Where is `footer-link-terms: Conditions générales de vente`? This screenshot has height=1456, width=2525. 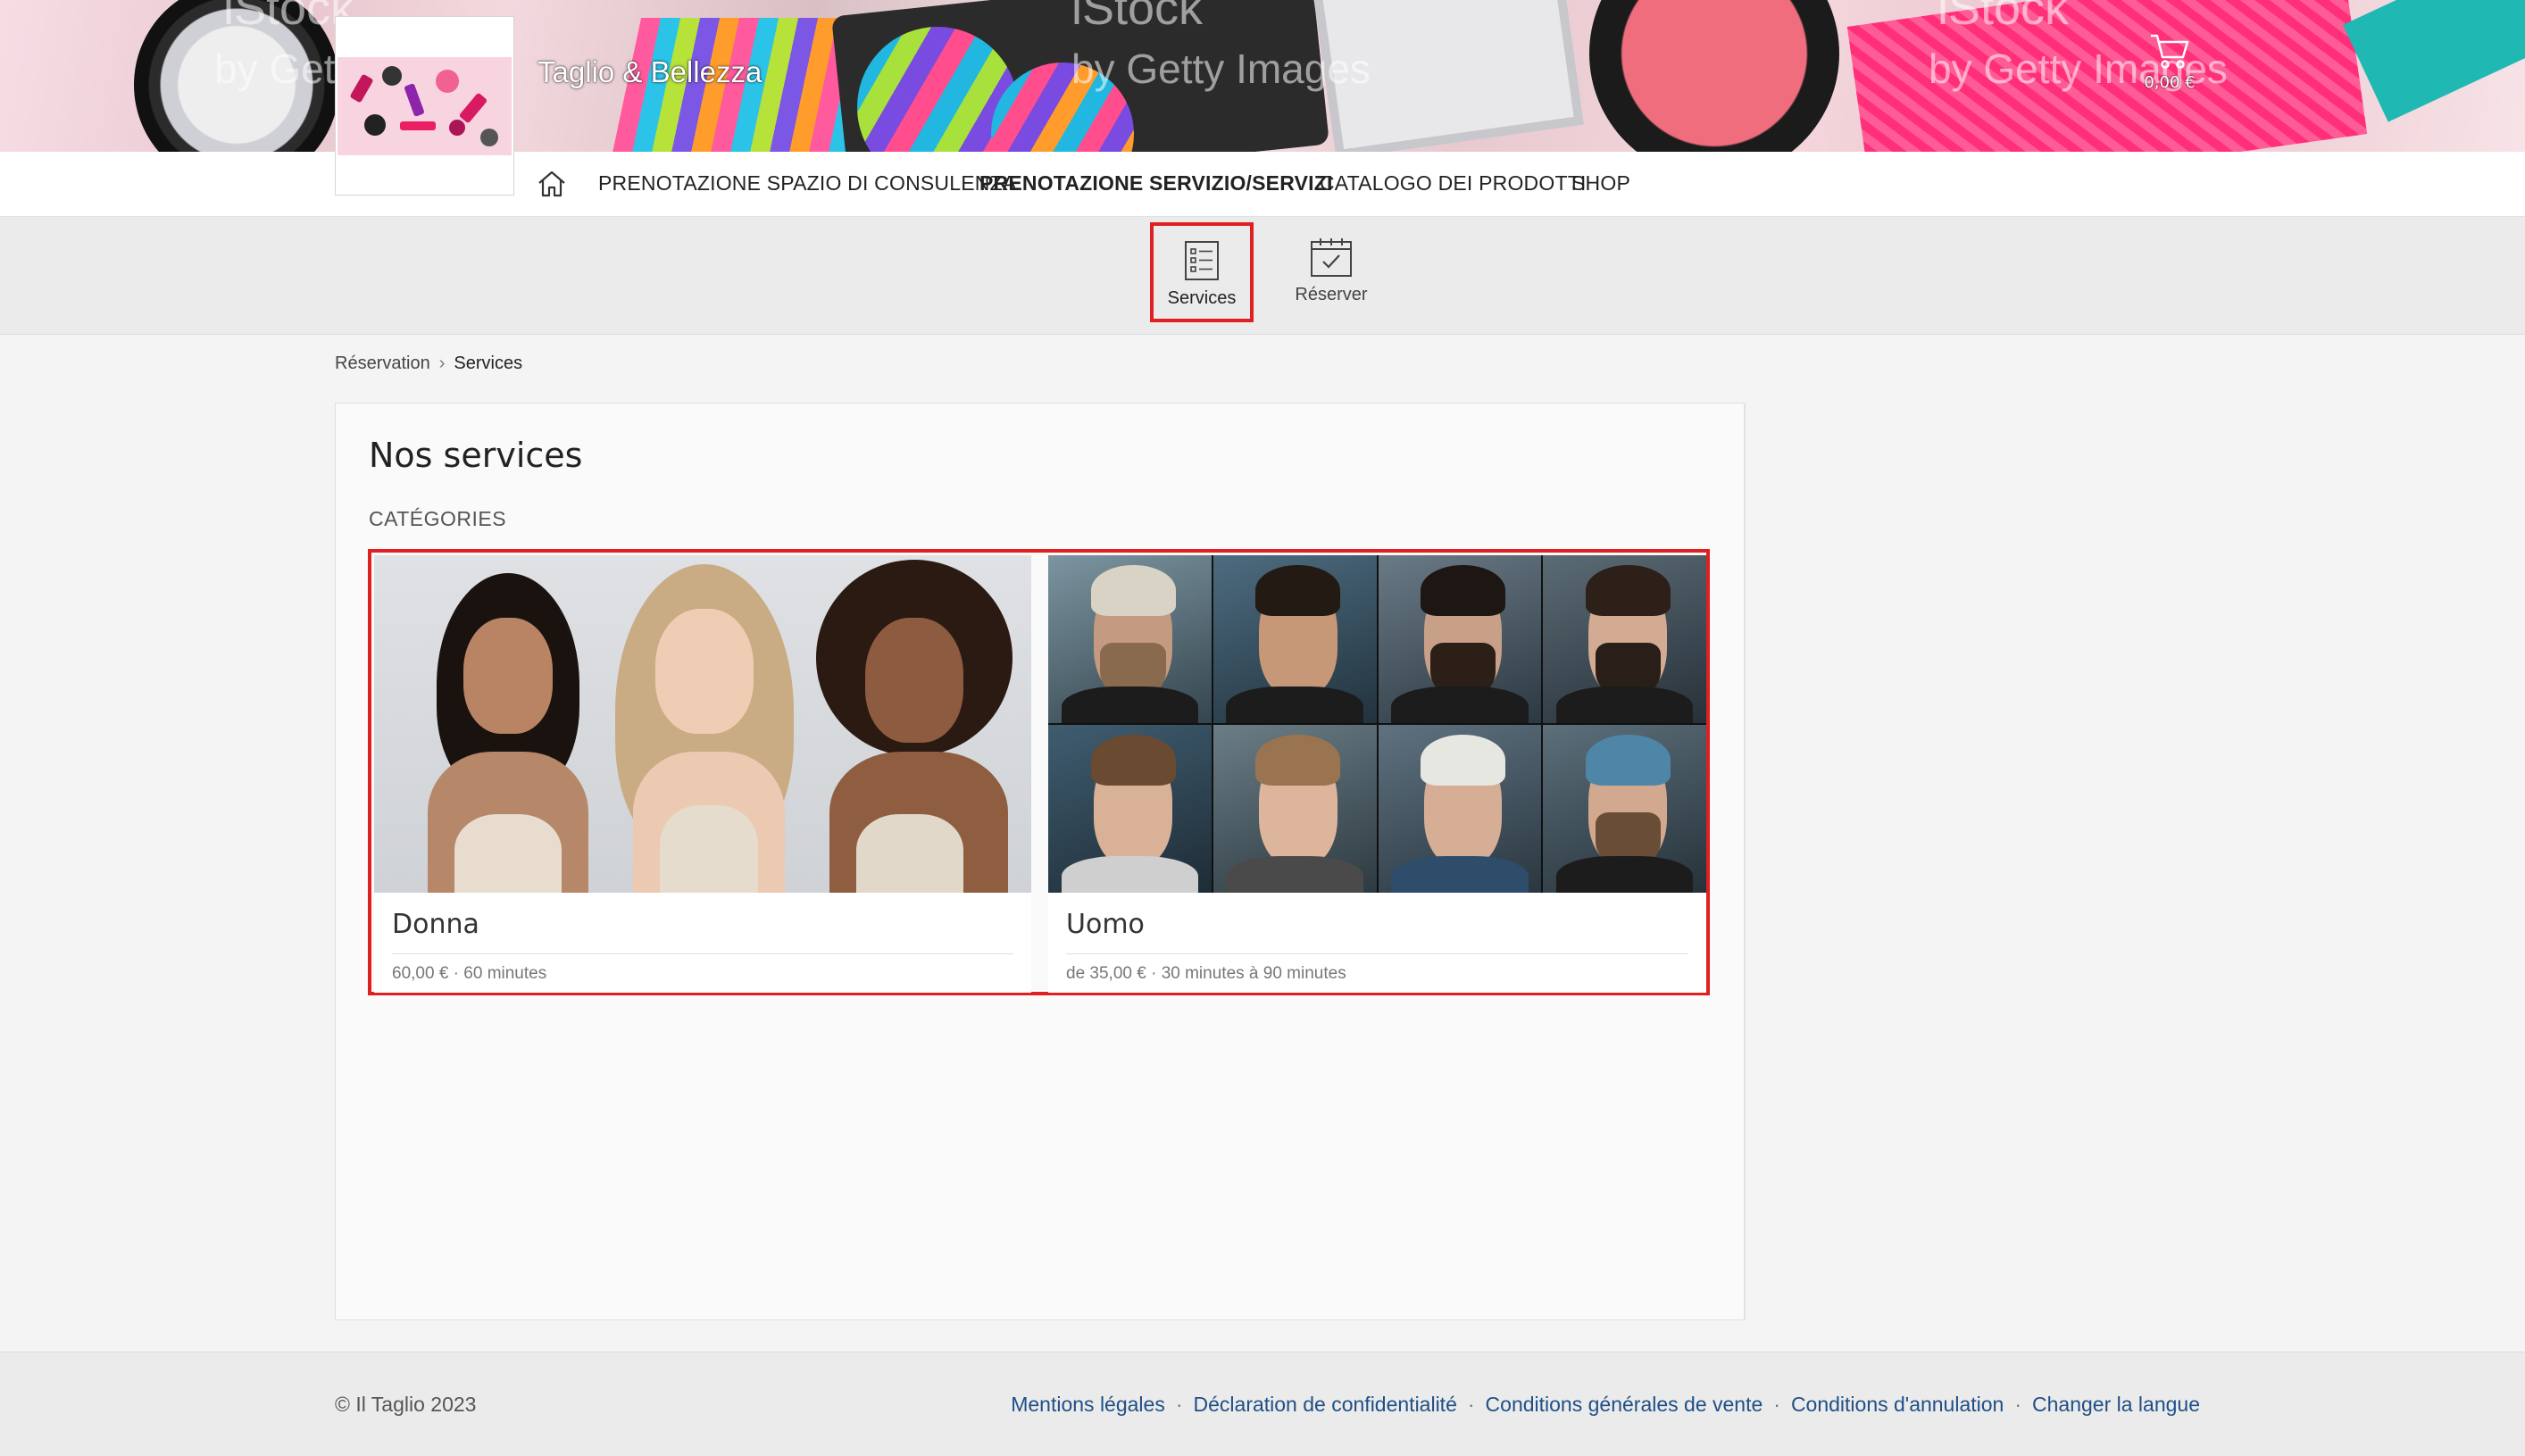
footer-link-terms: Conditions générales de vente is located at coordinates (1625, 1405).